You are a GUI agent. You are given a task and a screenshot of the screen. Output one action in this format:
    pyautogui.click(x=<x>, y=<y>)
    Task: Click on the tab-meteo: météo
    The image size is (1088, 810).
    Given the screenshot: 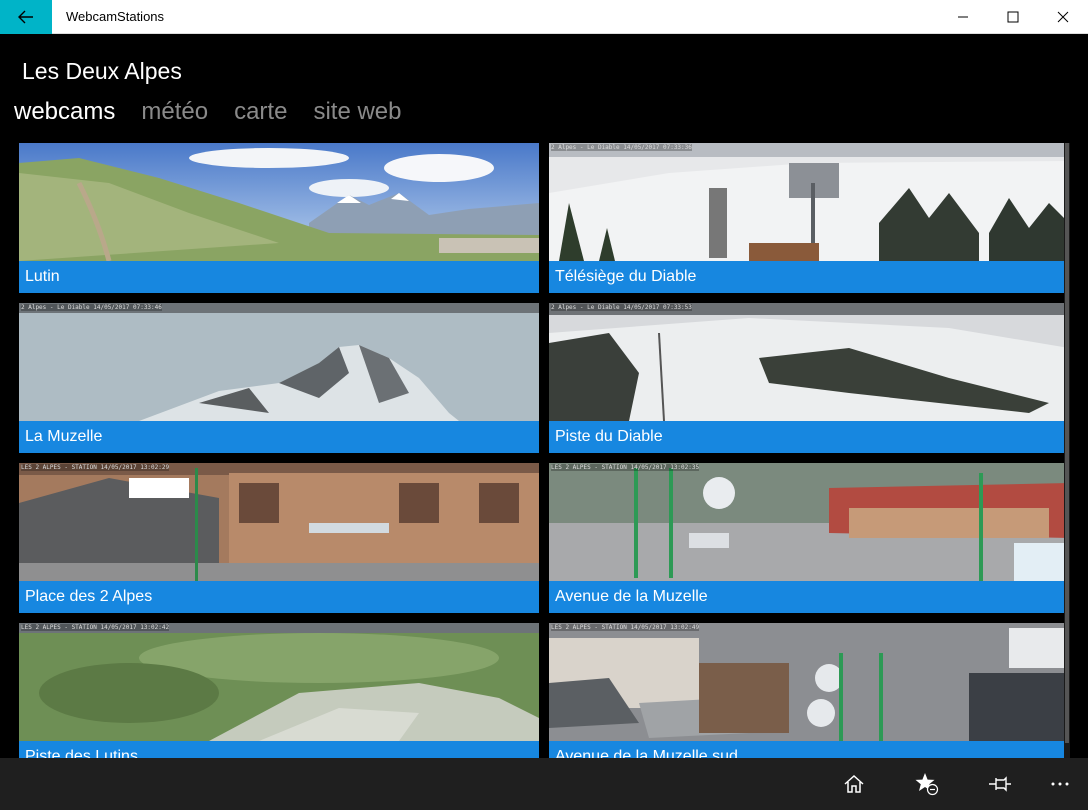 What is the action you would take?
    pyautogui.click(x=174, y=112)
    